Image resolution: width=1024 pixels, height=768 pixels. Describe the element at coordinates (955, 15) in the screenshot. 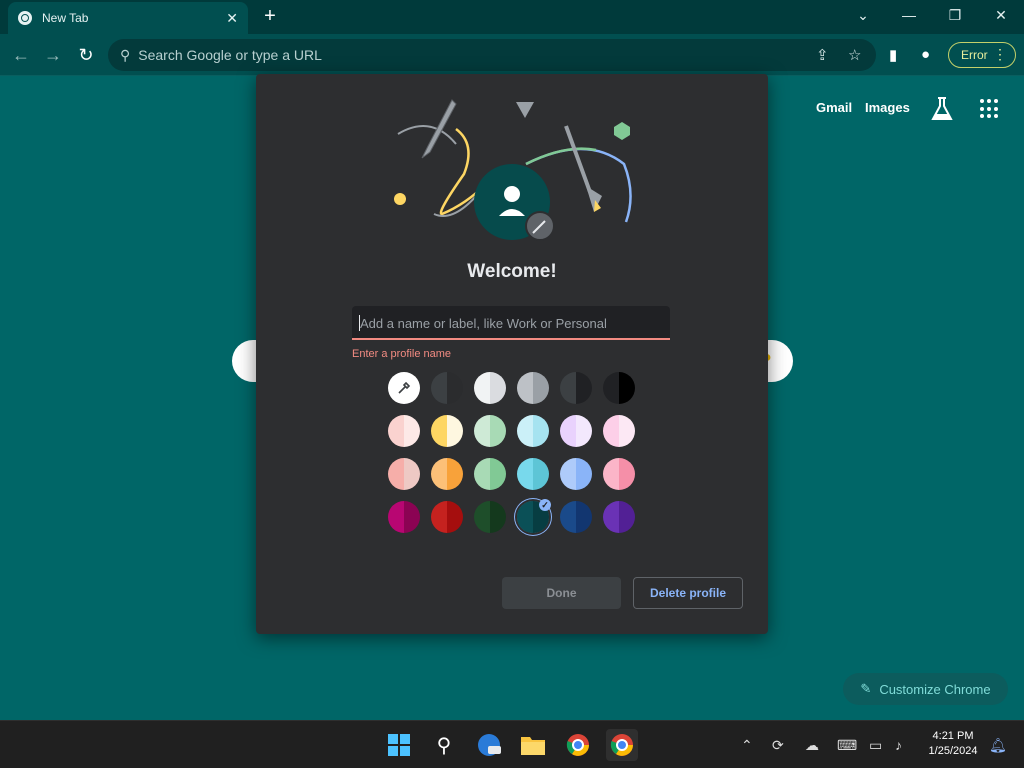

I see `restore-button: ❐` at that location.